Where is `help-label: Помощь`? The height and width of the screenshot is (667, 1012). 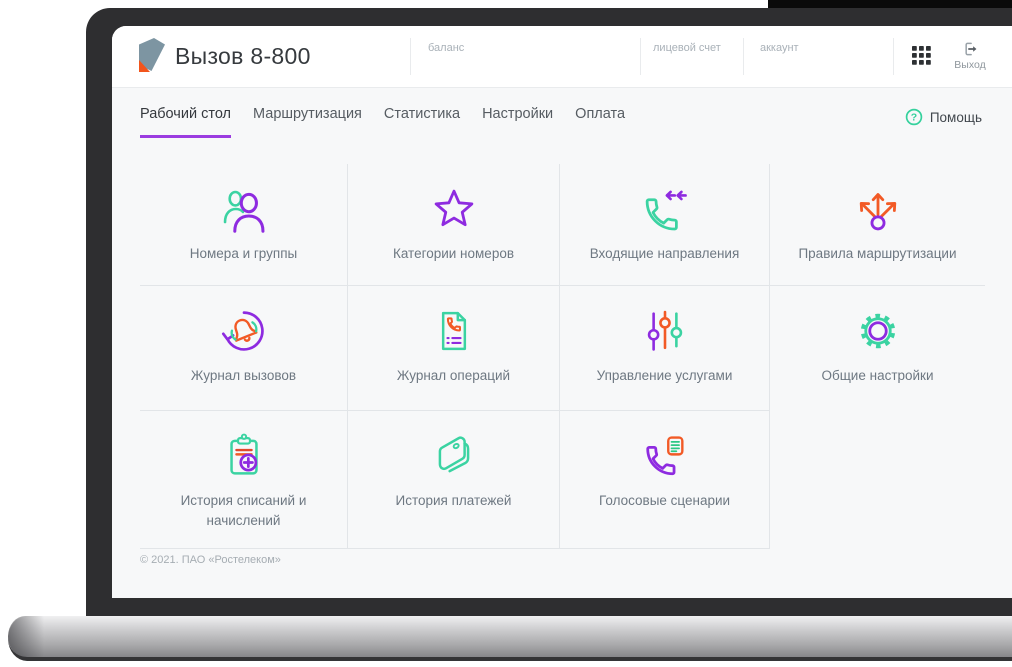
help-label: Помощь is located at coordinates (955, 117).